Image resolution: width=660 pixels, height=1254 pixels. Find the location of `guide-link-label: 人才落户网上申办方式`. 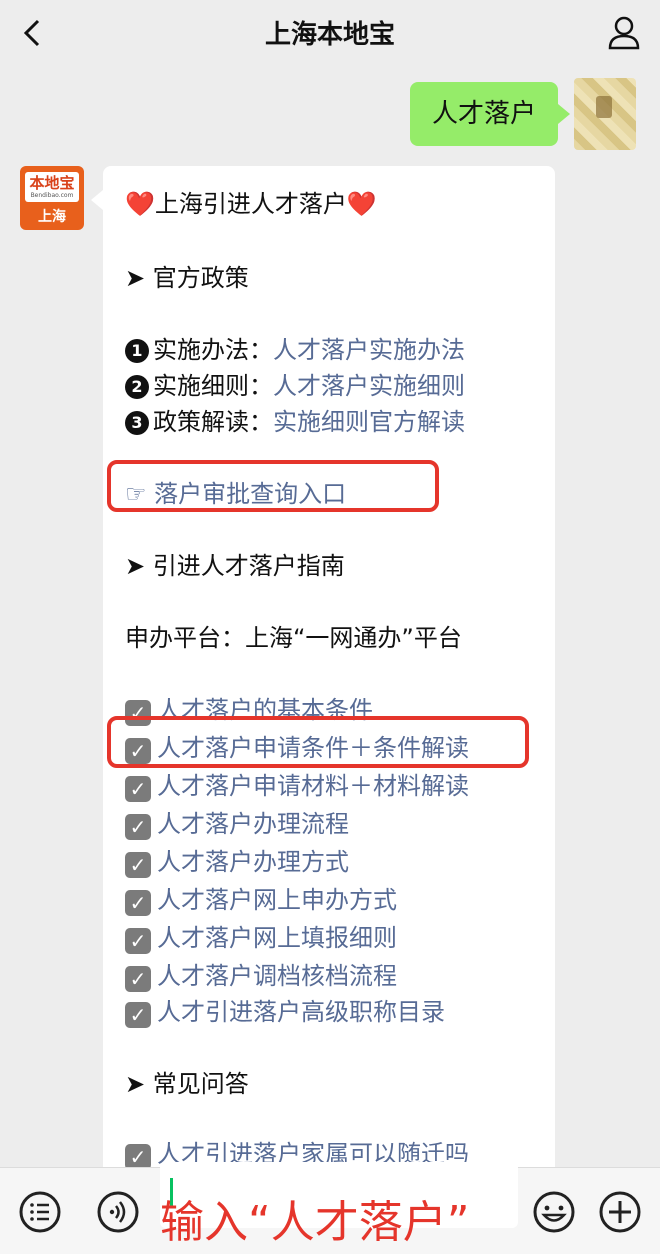

guide-link-label: 人才落户网上申办方式 is located at coordinates (277, 900).